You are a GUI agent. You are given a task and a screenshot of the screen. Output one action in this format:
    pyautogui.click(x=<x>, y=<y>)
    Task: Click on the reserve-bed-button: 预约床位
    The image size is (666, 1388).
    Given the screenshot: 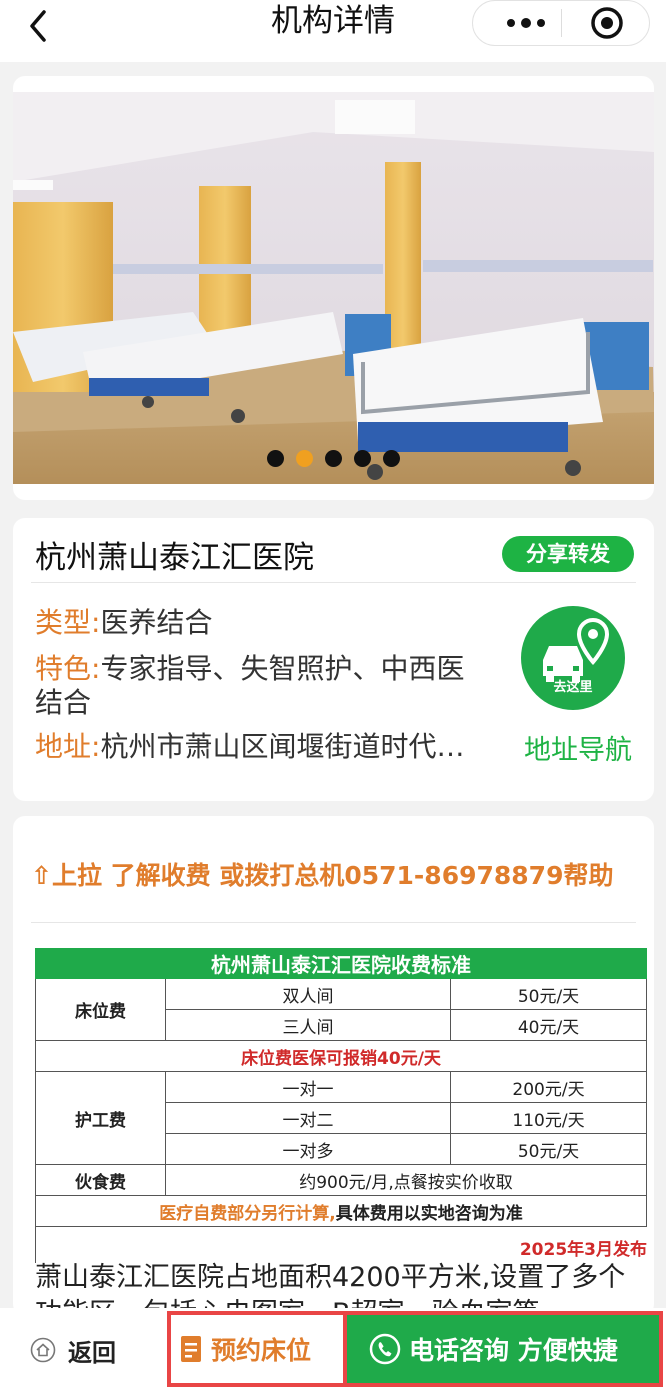 What is the action you would take?
    pyautogui.click(x=257, y=1349)
    